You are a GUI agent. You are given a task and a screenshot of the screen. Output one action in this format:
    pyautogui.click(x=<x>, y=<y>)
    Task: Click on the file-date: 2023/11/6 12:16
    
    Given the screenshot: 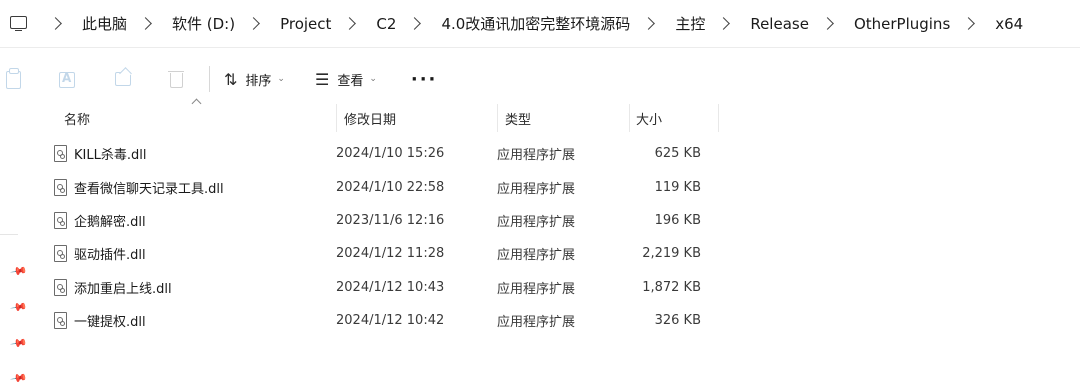 What is the action you would take?
    pyautogui.click(x=390, y=220)
    